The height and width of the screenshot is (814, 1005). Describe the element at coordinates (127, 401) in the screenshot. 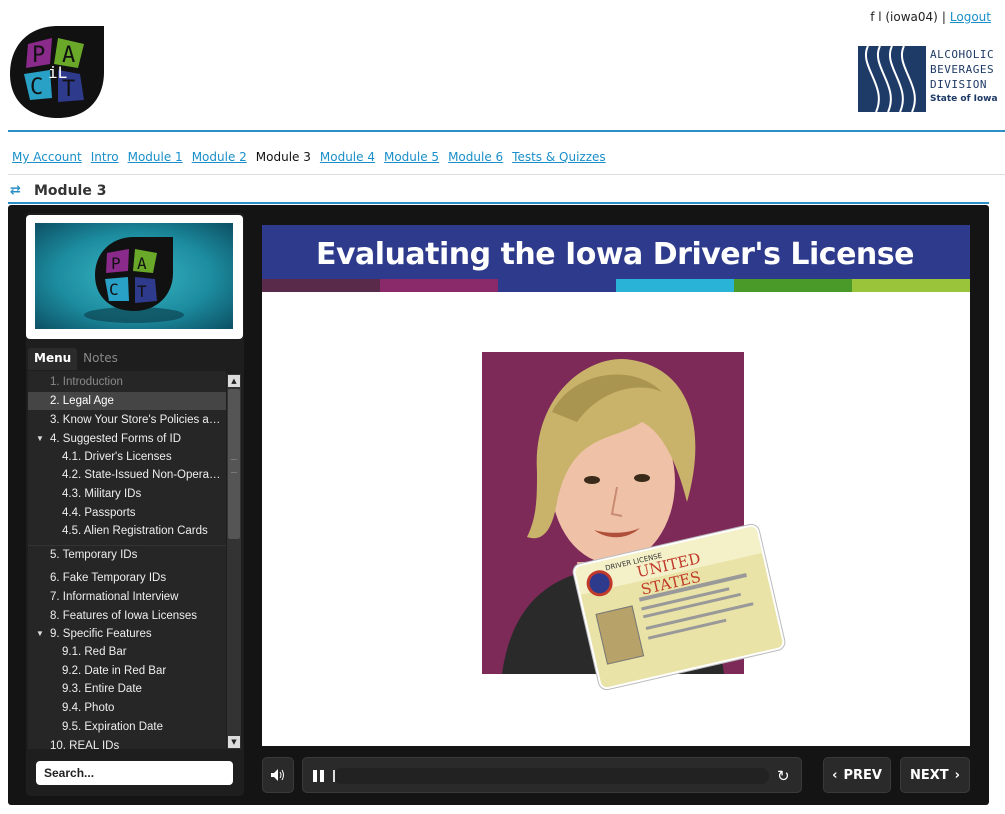

I see `menu-item: 2. Legal Age` at that location.